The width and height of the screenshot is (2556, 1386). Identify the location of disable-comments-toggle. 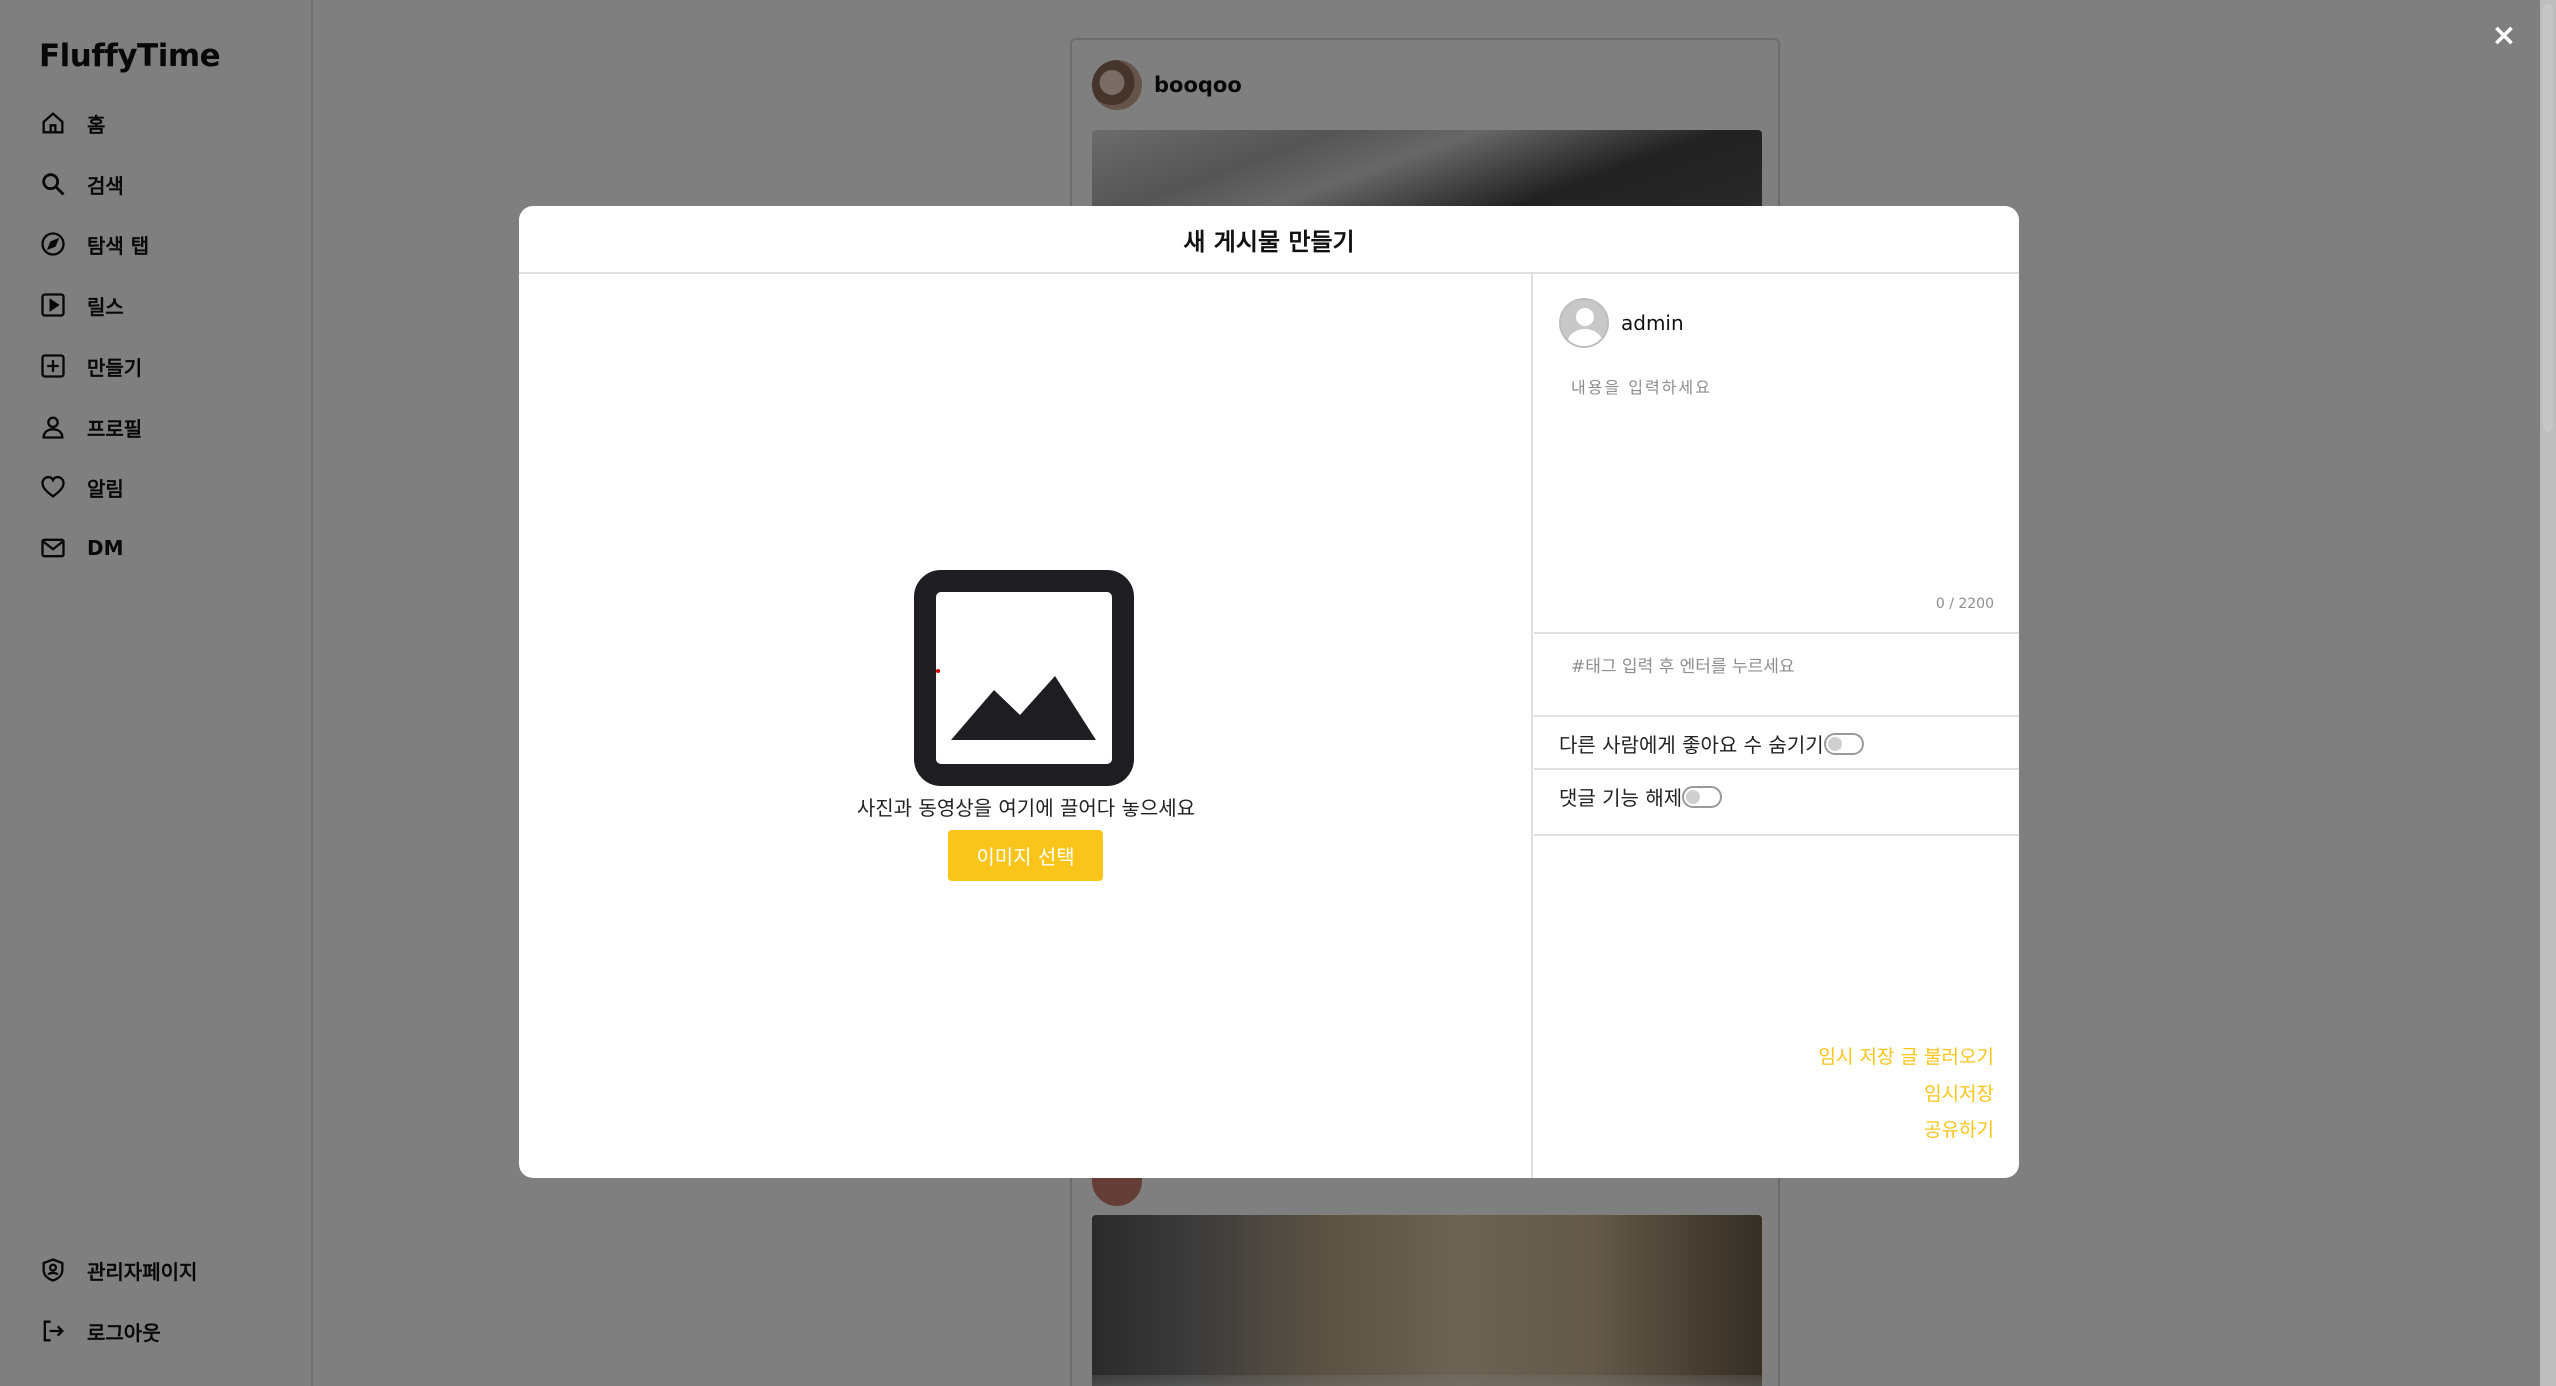
(1702, 796).